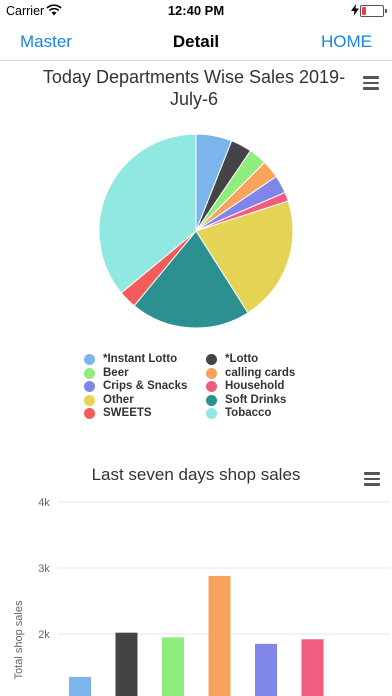  What do you see at coordinates (140, 359) in the screenshot?
I see `legend-label: *Instant Lotto` at bounding box center [140, 359].